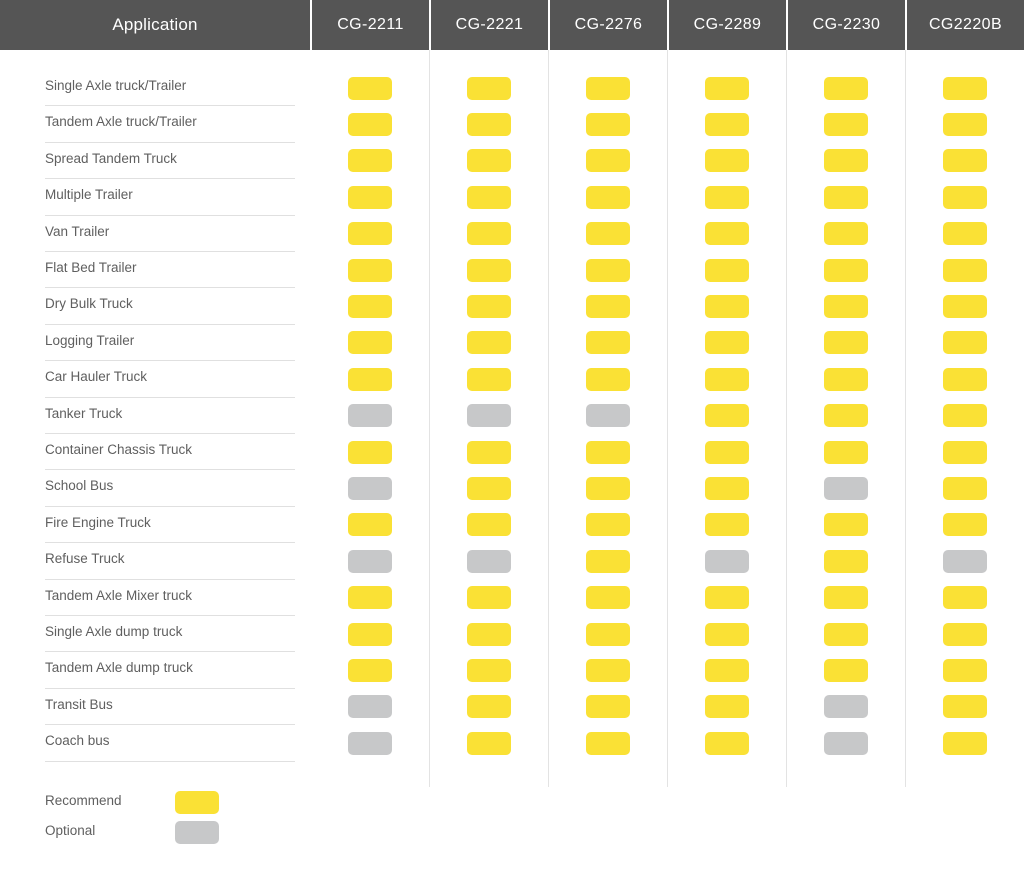 The image size is (1024, 880). Describe the element at coordinates (369, 25) in the screenshot. I see `header-column-cg-2211: CG-2211` at that location.